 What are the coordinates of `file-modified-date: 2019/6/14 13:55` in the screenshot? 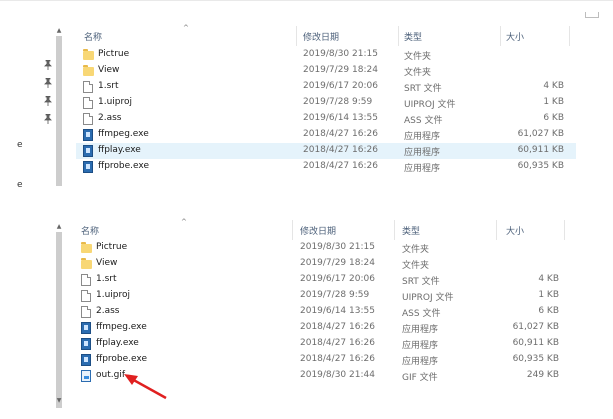 It's located at (337, 311).